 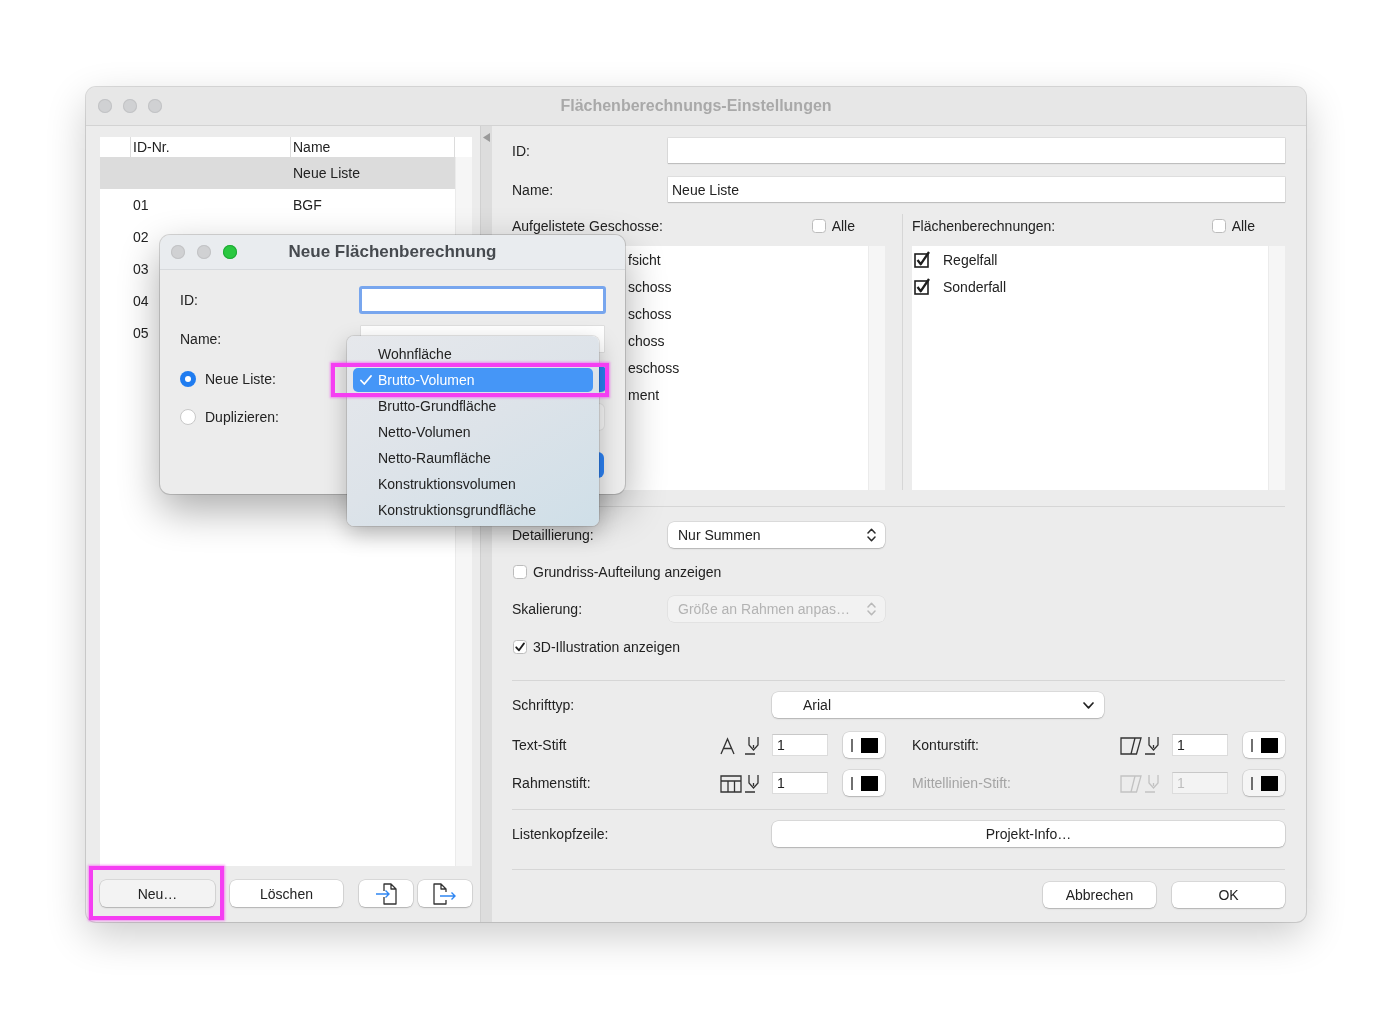 What do you see at coordinates (547, 609) in the screenshot?
I see `field-label: Skalierung:` at bounding box center [547, 609].